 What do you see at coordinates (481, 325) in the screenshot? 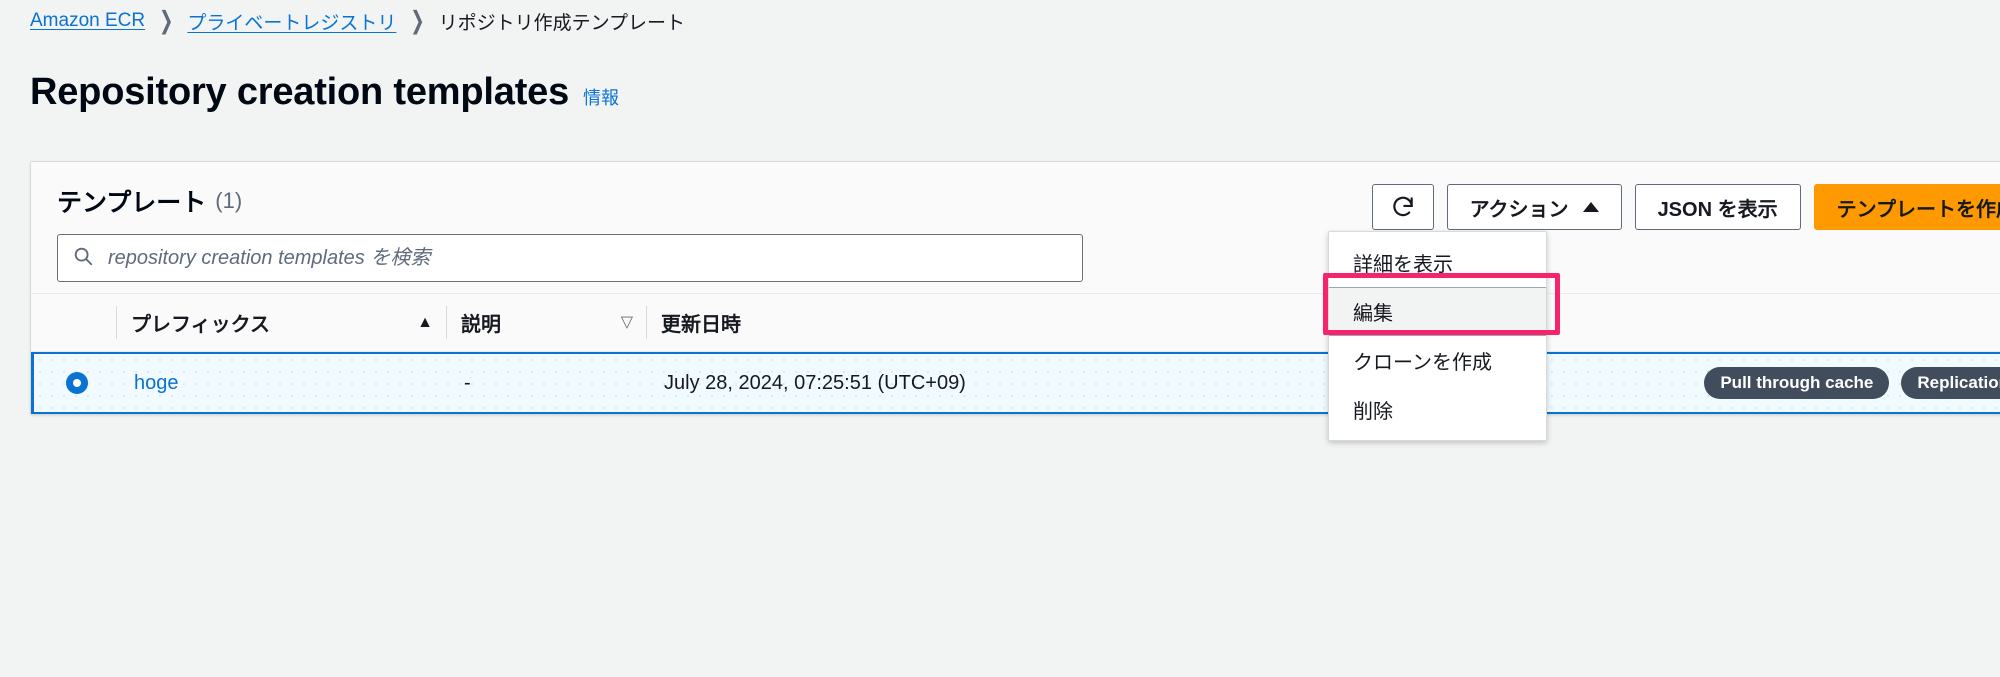
I see `table-header-description-label: 説明` at bounding box center [481, 325].